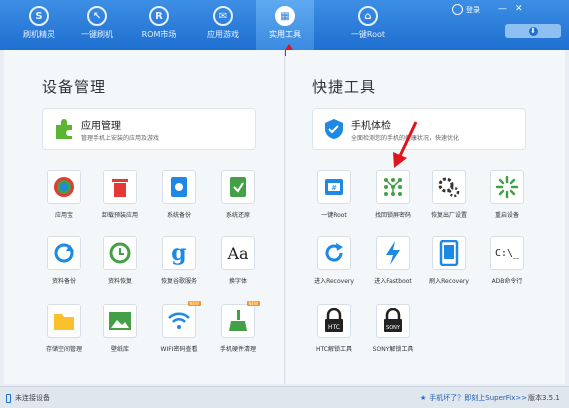 The image size is (569, 408). Describe the element at coordinates (39, 25) in the screenshot. I see `nav-shuajijingling: S 刷机精灵` at that location.